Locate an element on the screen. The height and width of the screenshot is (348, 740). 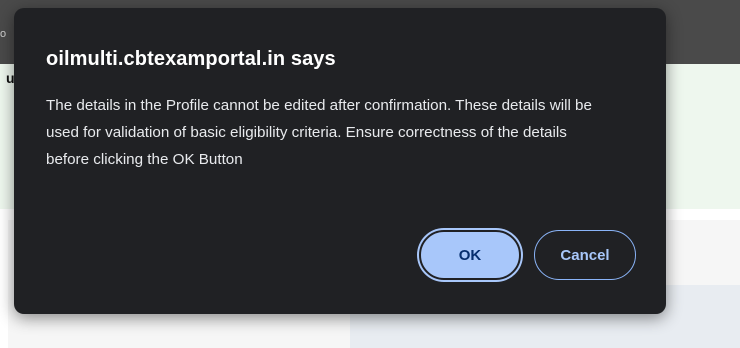
dialog-title: oilmulti.cbtexamportal.in says is located at coordinates (191, 59).